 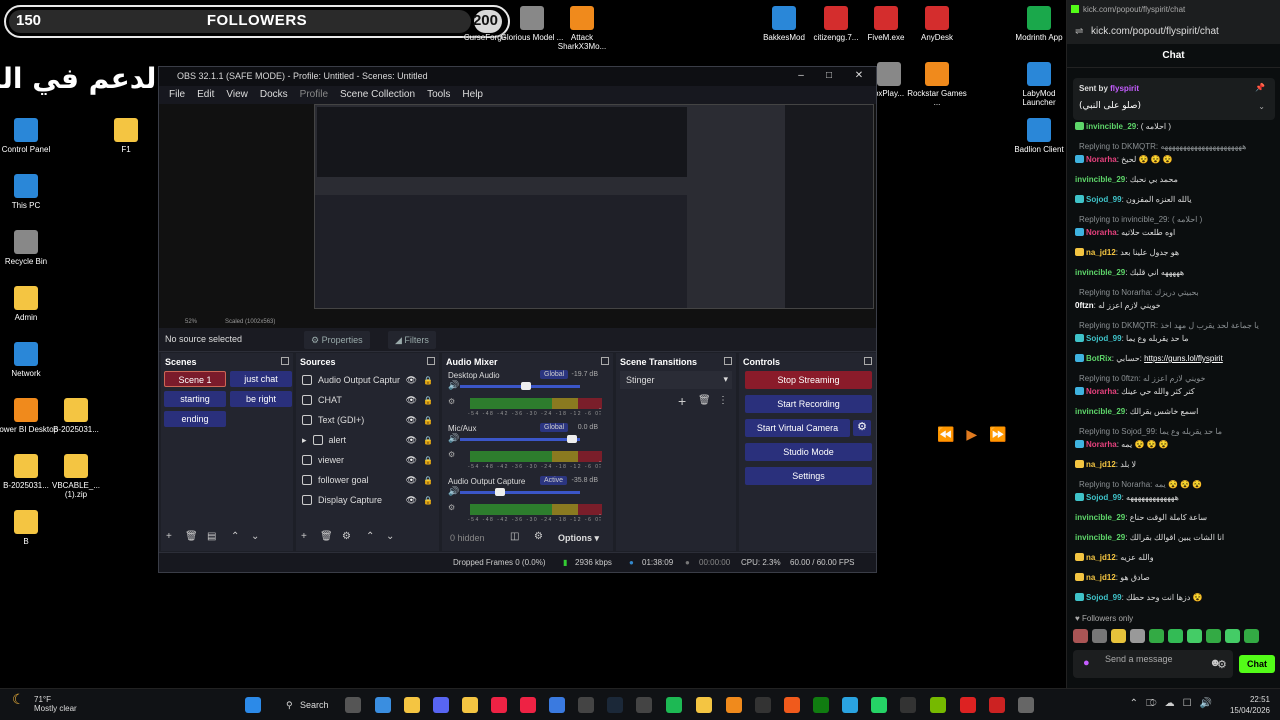 What do you see at coordinates (367, 380) in the screenshot?
I see `source-item: Audio Output Captur 👁 🔒` at bounding box center [367, 380].